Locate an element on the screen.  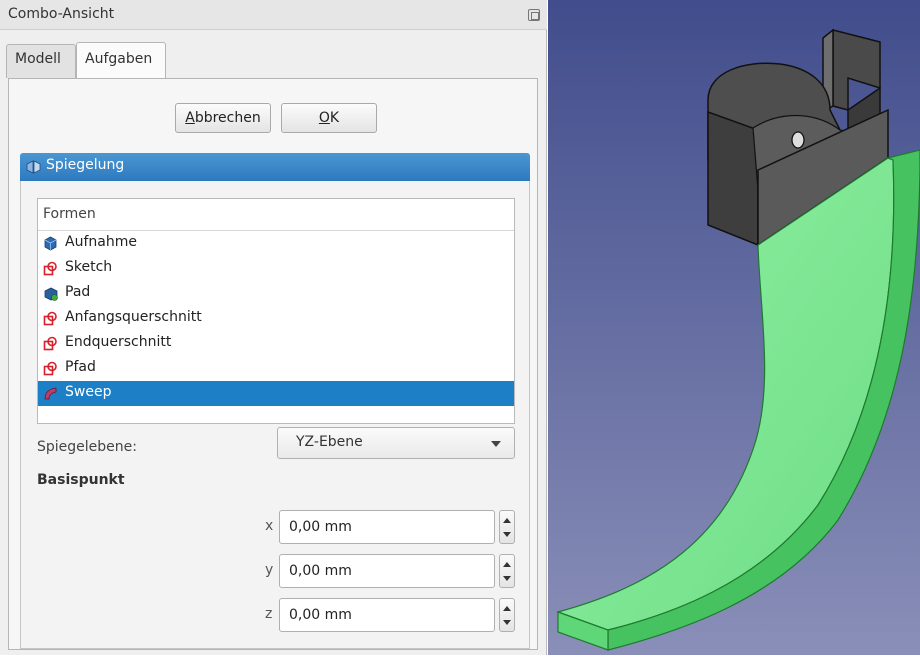
mirror-plane-dropdown: YZ-Ebene is located at coordinates (396, 443).